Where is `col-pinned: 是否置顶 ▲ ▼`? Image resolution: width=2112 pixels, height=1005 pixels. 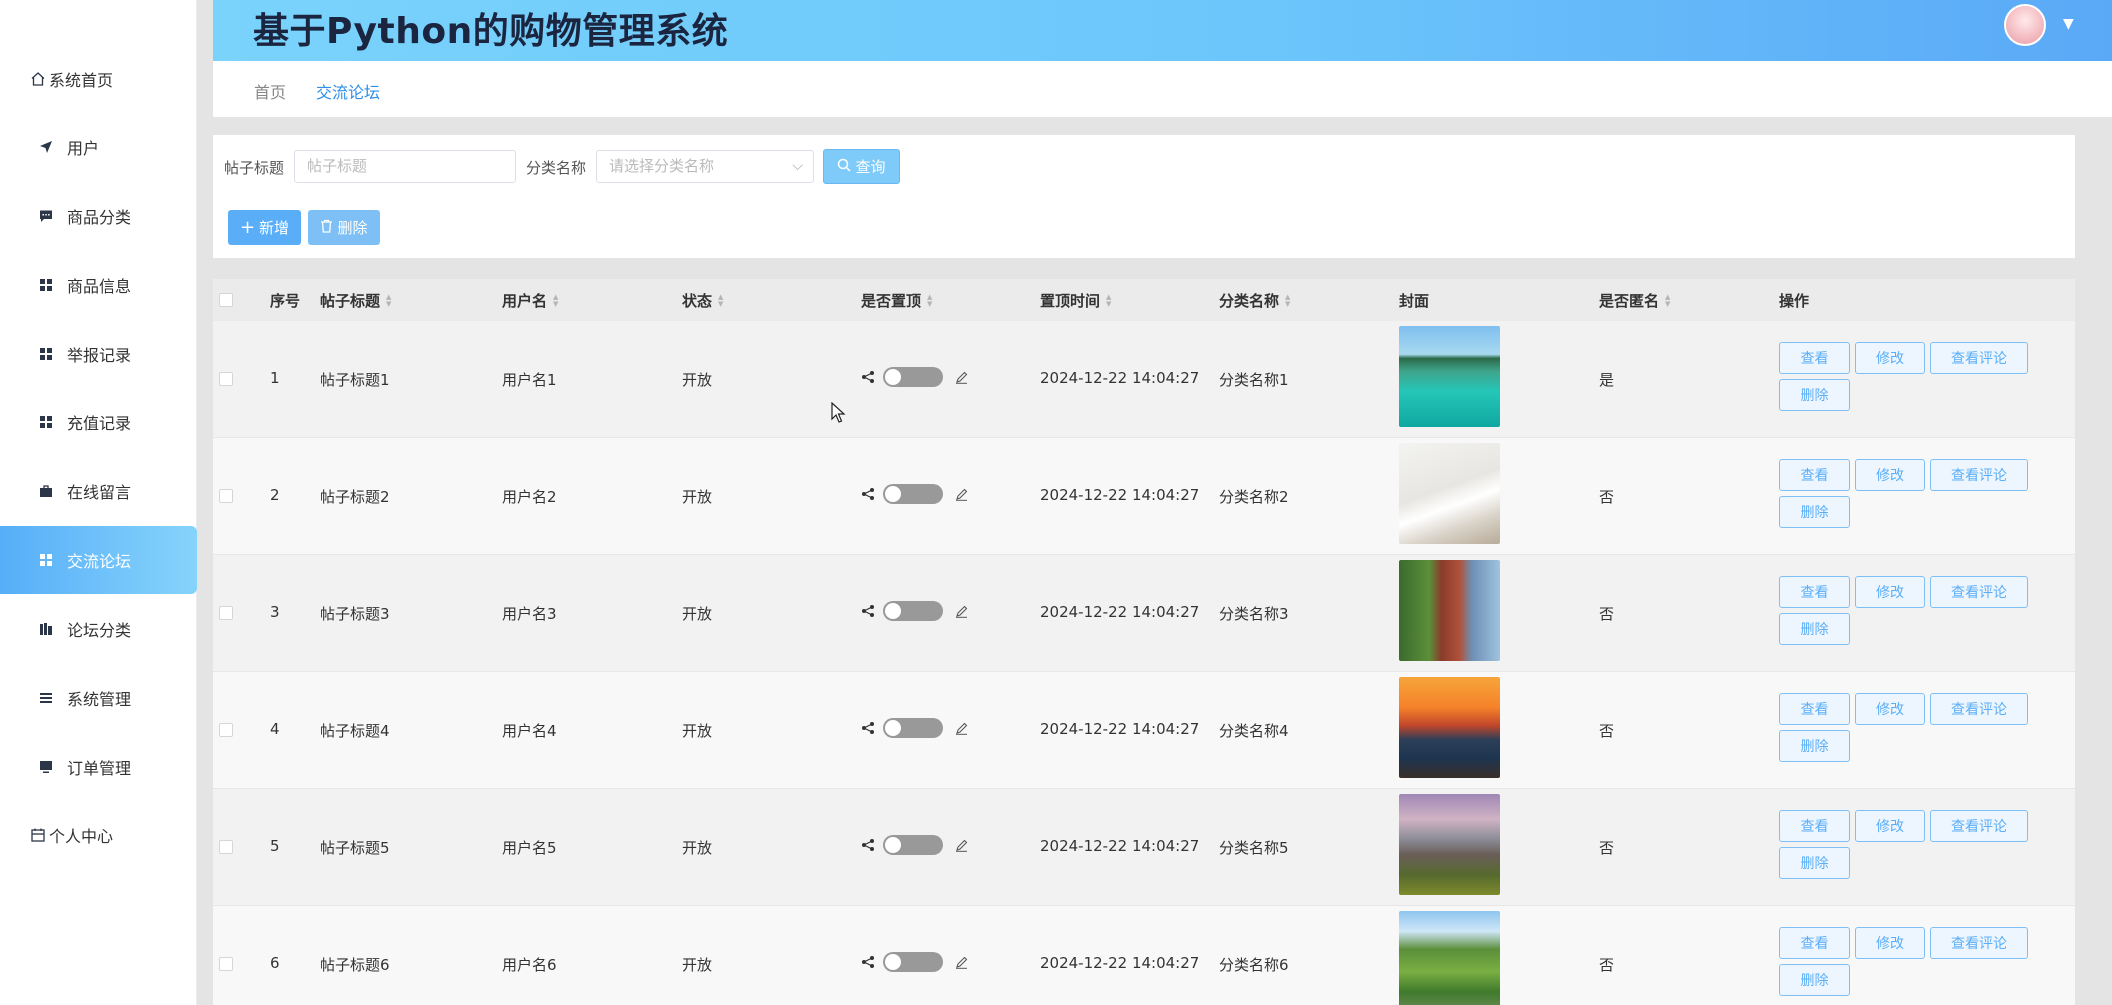
col-pinned: 是否置顶 ▲ ▼ is located at coordinates (896, 300).